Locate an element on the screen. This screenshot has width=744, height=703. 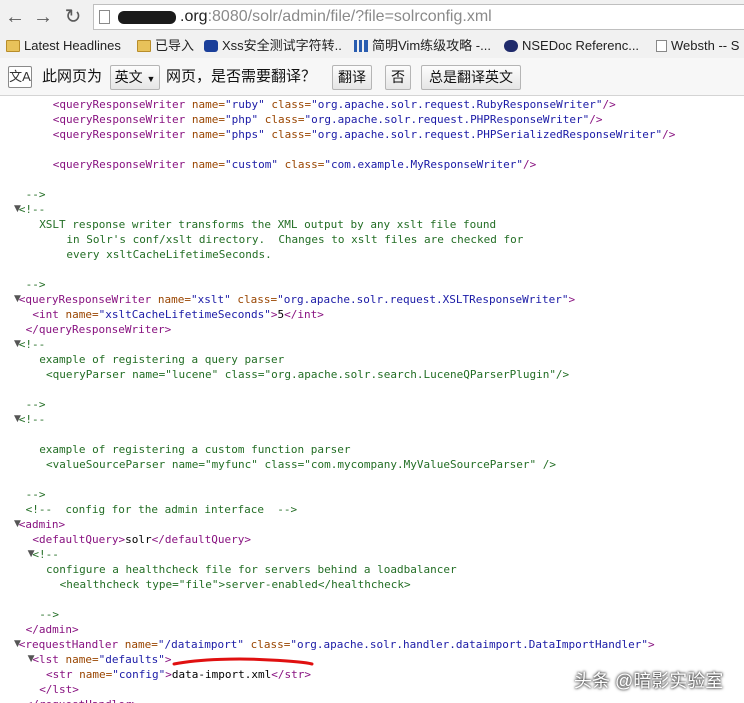
xml-token: <int is located at coordinates (49, 314).